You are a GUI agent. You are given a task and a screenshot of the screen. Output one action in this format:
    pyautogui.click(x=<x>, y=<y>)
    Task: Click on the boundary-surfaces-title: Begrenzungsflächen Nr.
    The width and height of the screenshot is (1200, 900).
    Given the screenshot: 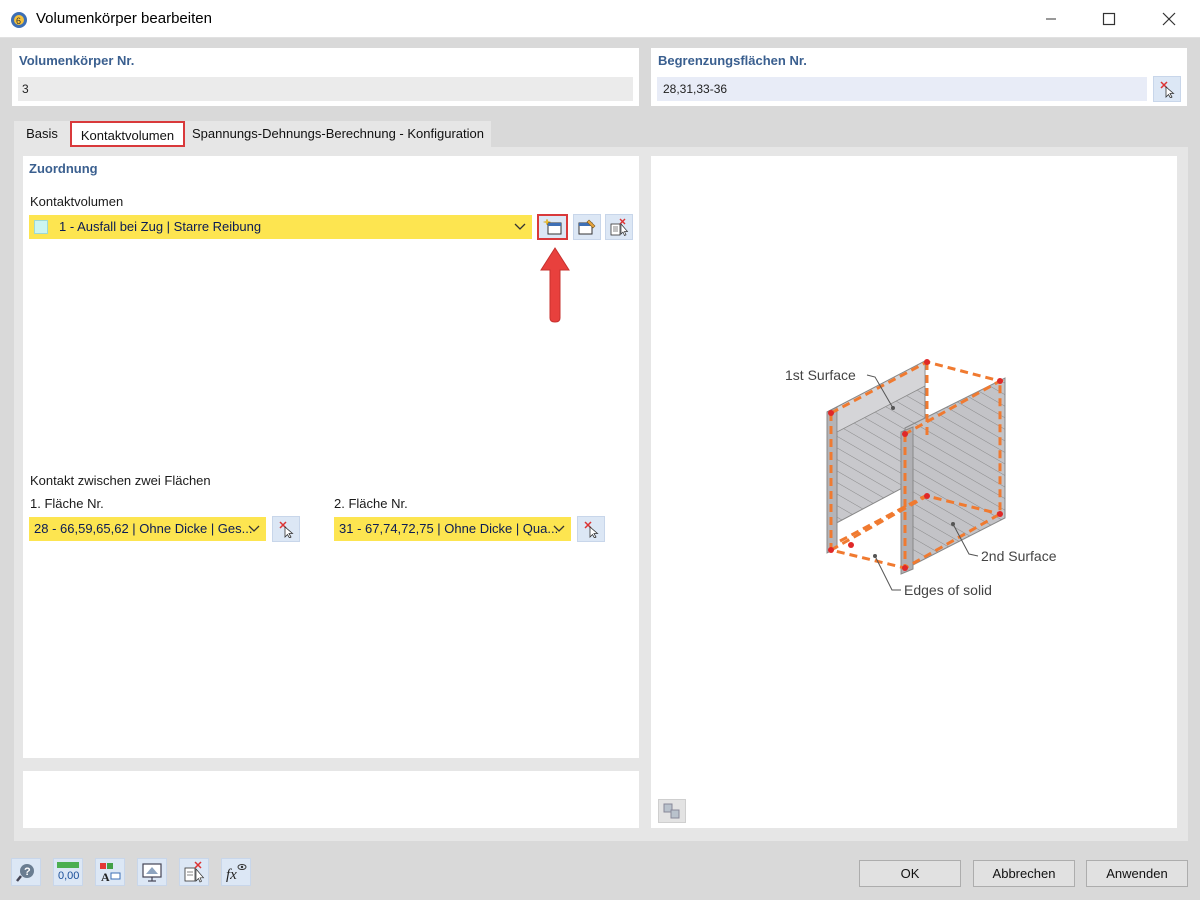 What is the action you would take?
    pyautogui.click(x=732, y=60)
    